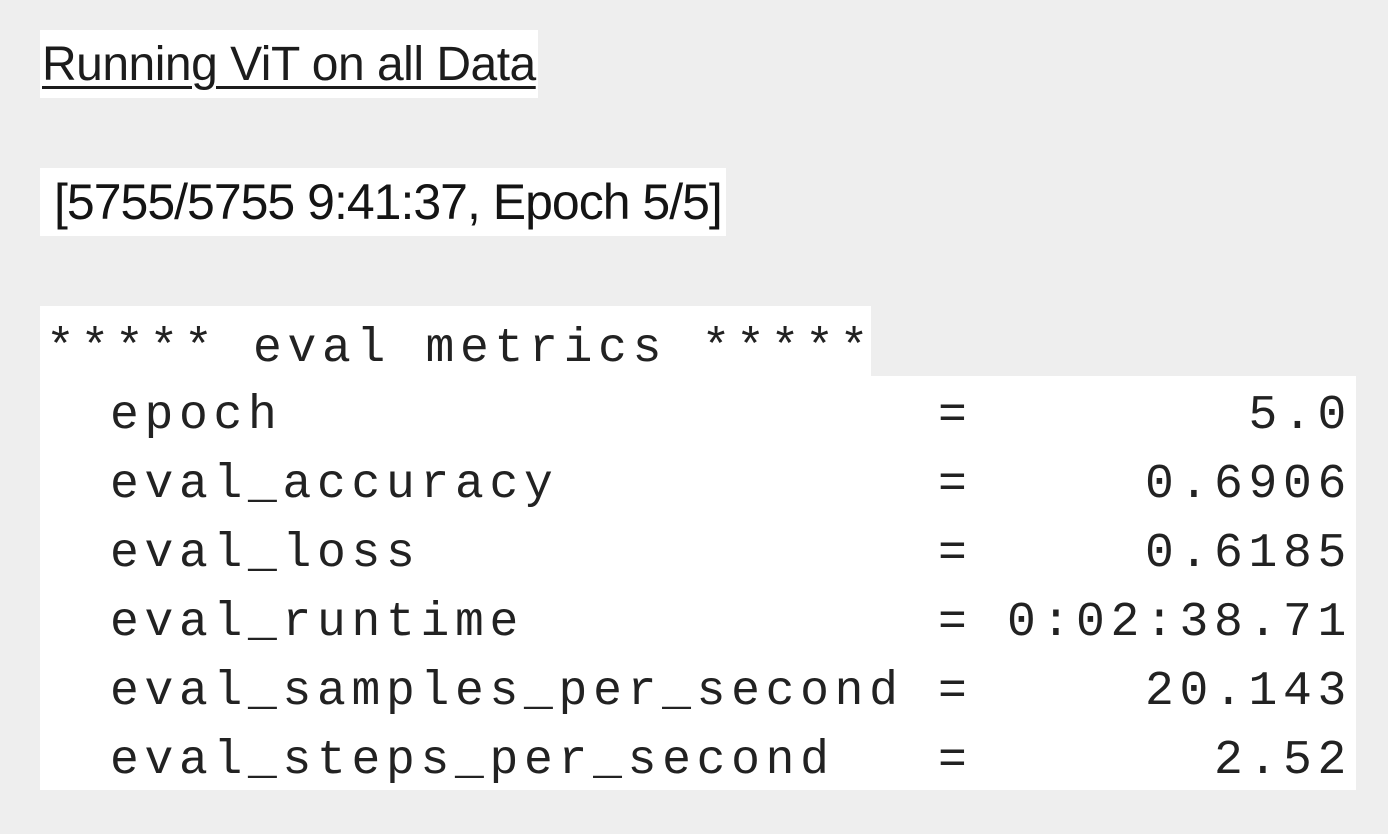 Image resolution: width=1388 pixels, height=834 pixels. Describe the element at coordinates (698, 617) in the screenshot. I see `metric-row-eval-runtime: eval_runtime = 0:02:38.71` at that location.